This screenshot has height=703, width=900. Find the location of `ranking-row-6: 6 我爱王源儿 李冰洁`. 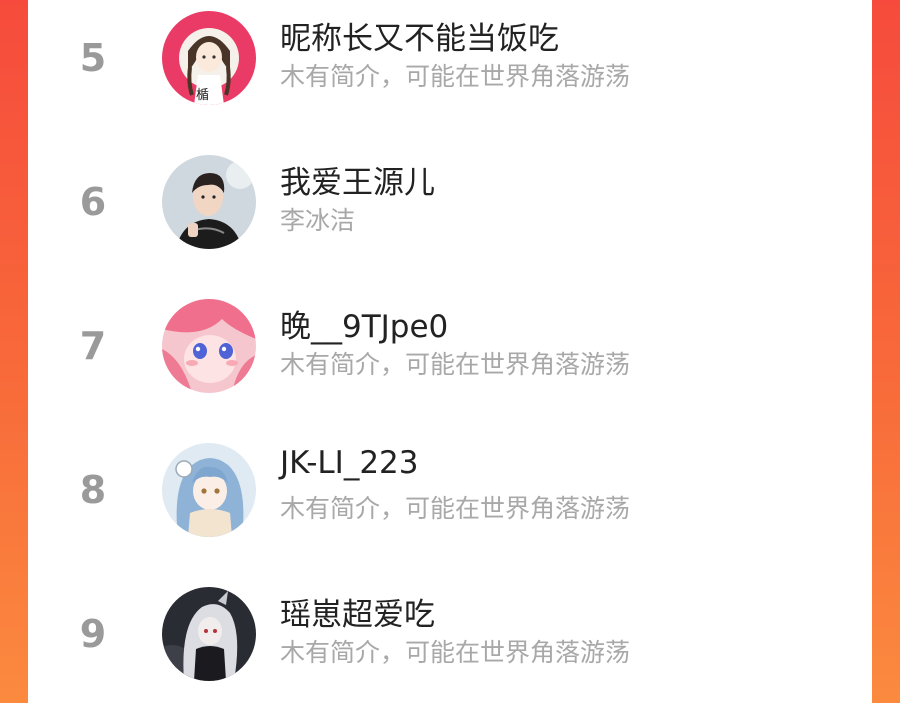

ranking-row-6: 6 我爱王源儿 李冰洁 is located at coordinates (450, 202).